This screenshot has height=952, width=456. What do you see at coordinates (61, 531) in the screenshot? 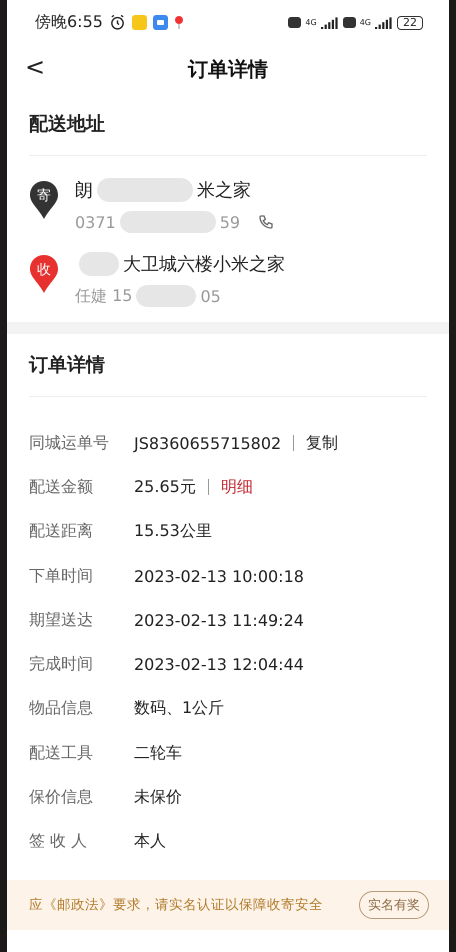
I see `detail-label: 配送距离` at bounding box center [61, 531].